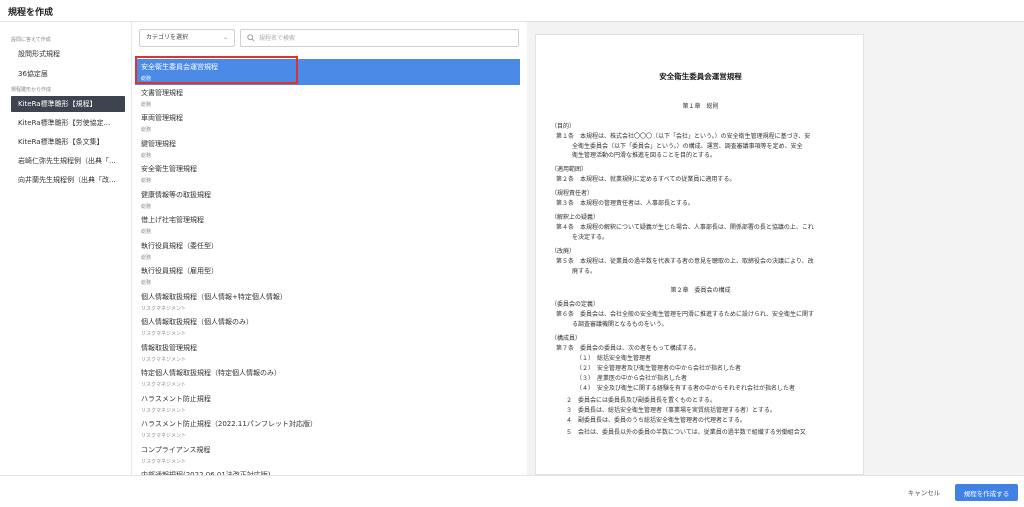 This screenshot has height=507, width=1024. What do you see at coordinates (225, 37) in the screenshot?
I see `chevron-down-icon: ⌄` at bounding box center [225, 37].